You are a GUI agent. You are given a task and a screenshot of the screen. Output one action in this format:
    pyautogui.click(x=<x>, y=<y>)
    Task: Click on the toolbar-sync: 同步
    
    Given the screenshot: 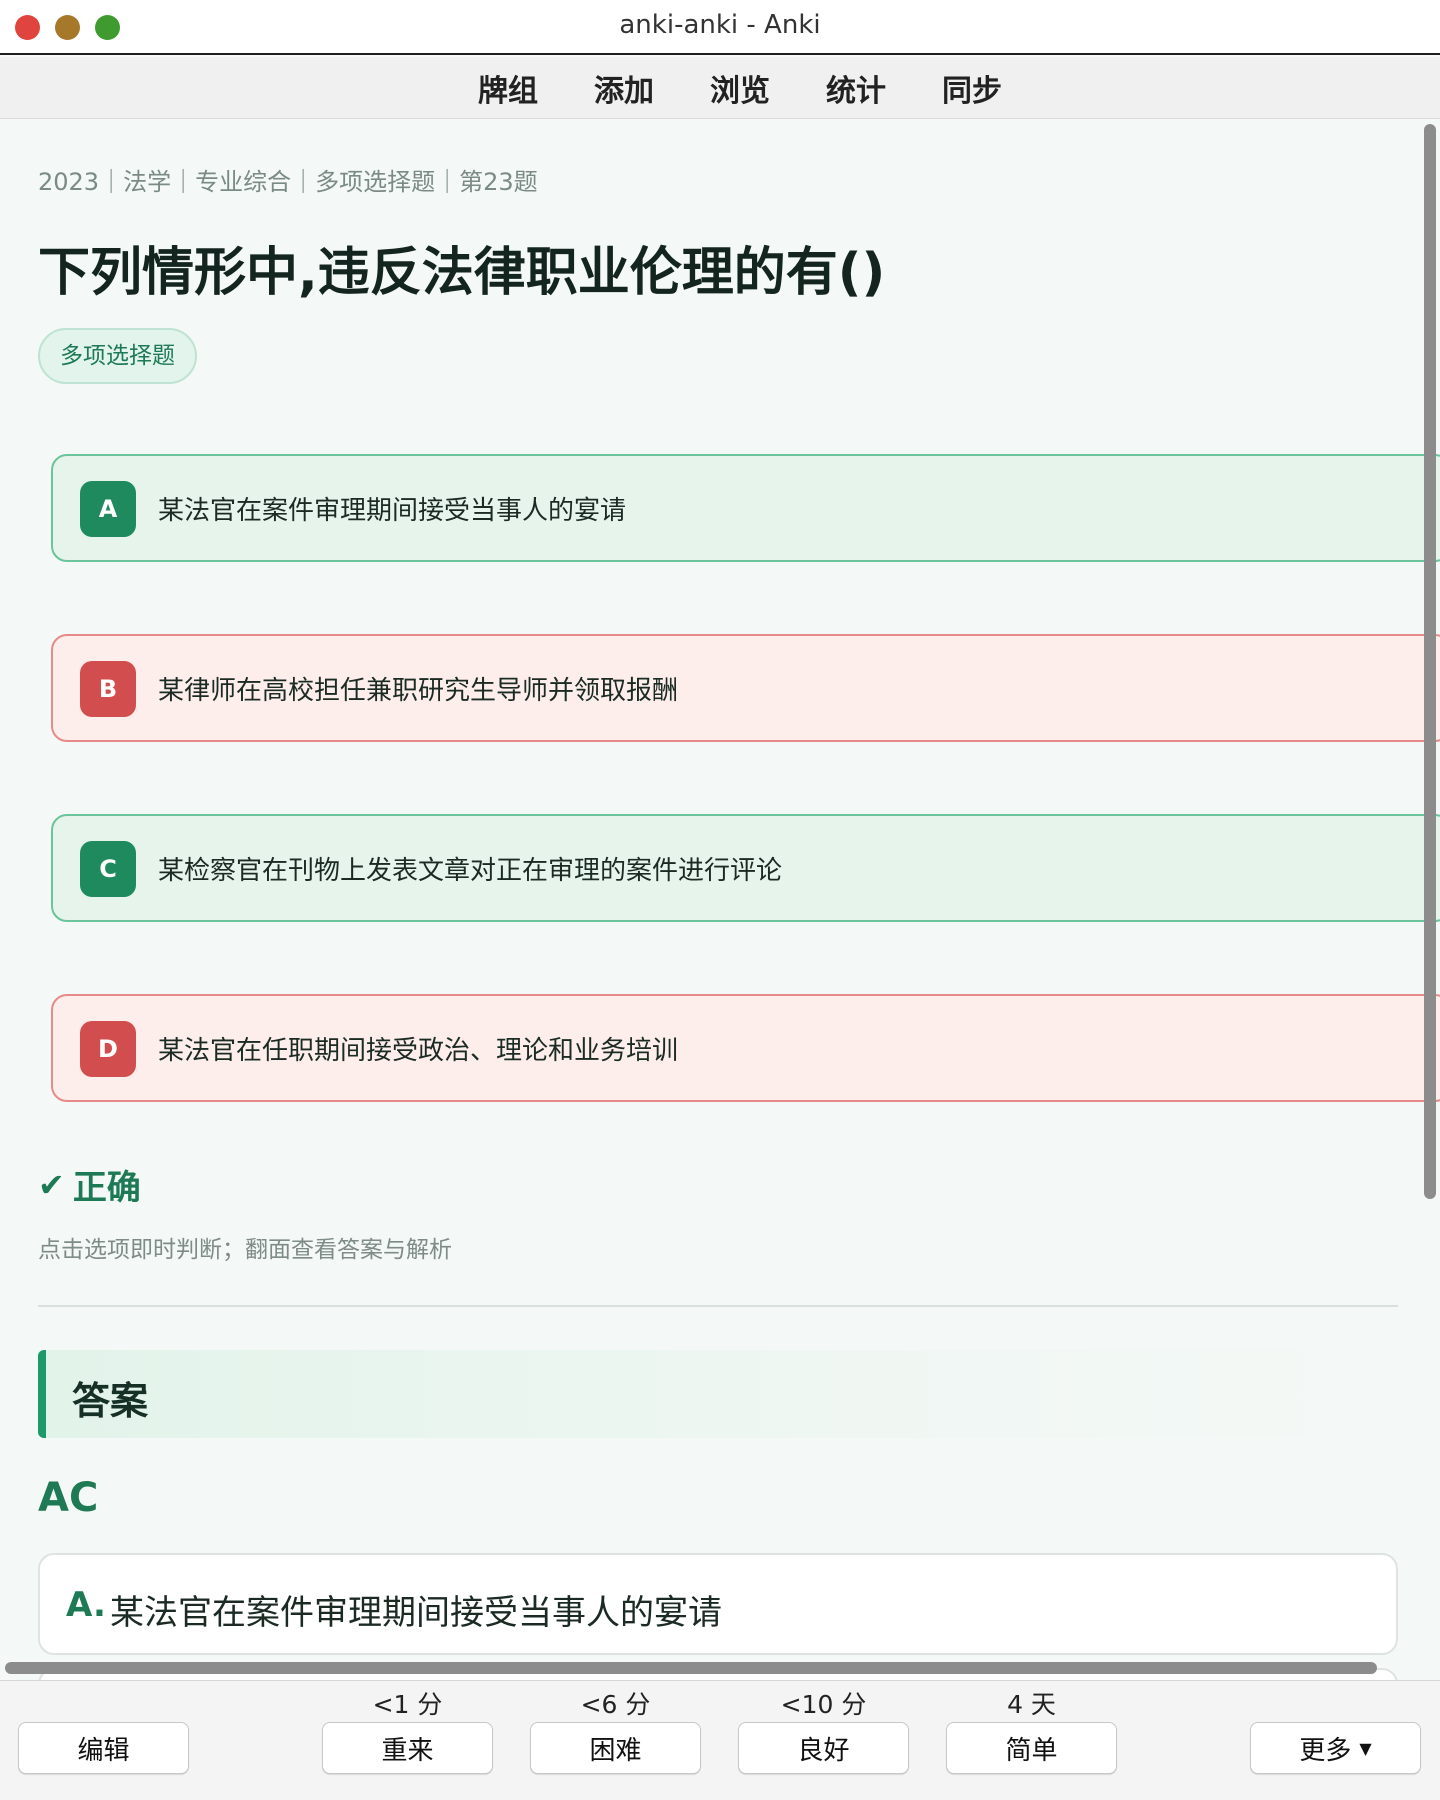 What is the action you would take?
    pyautogui.click(x=972, y=88)
    